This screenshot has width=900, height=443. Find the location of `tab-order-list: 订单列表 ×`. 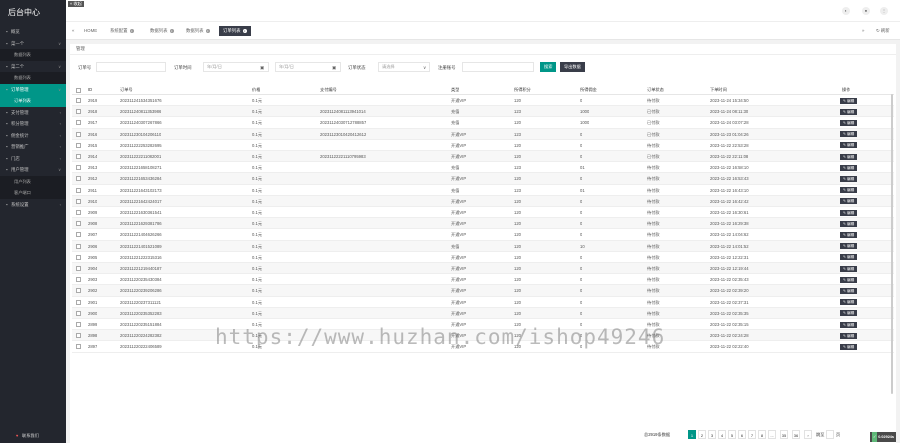

tab-order-list: 订单列表 × is located at coordinates (235, 31).